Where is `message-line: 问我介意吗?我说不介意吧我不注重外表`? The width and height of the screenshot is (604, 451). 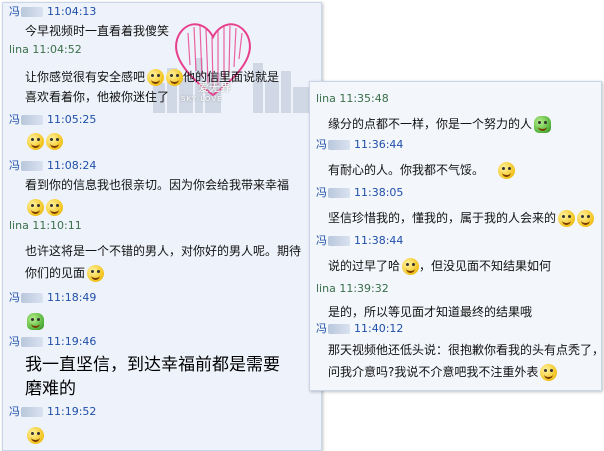
message-line: 问我介意吗?我说不介意吧我不注重外表 is located at coordinates (464, 372).